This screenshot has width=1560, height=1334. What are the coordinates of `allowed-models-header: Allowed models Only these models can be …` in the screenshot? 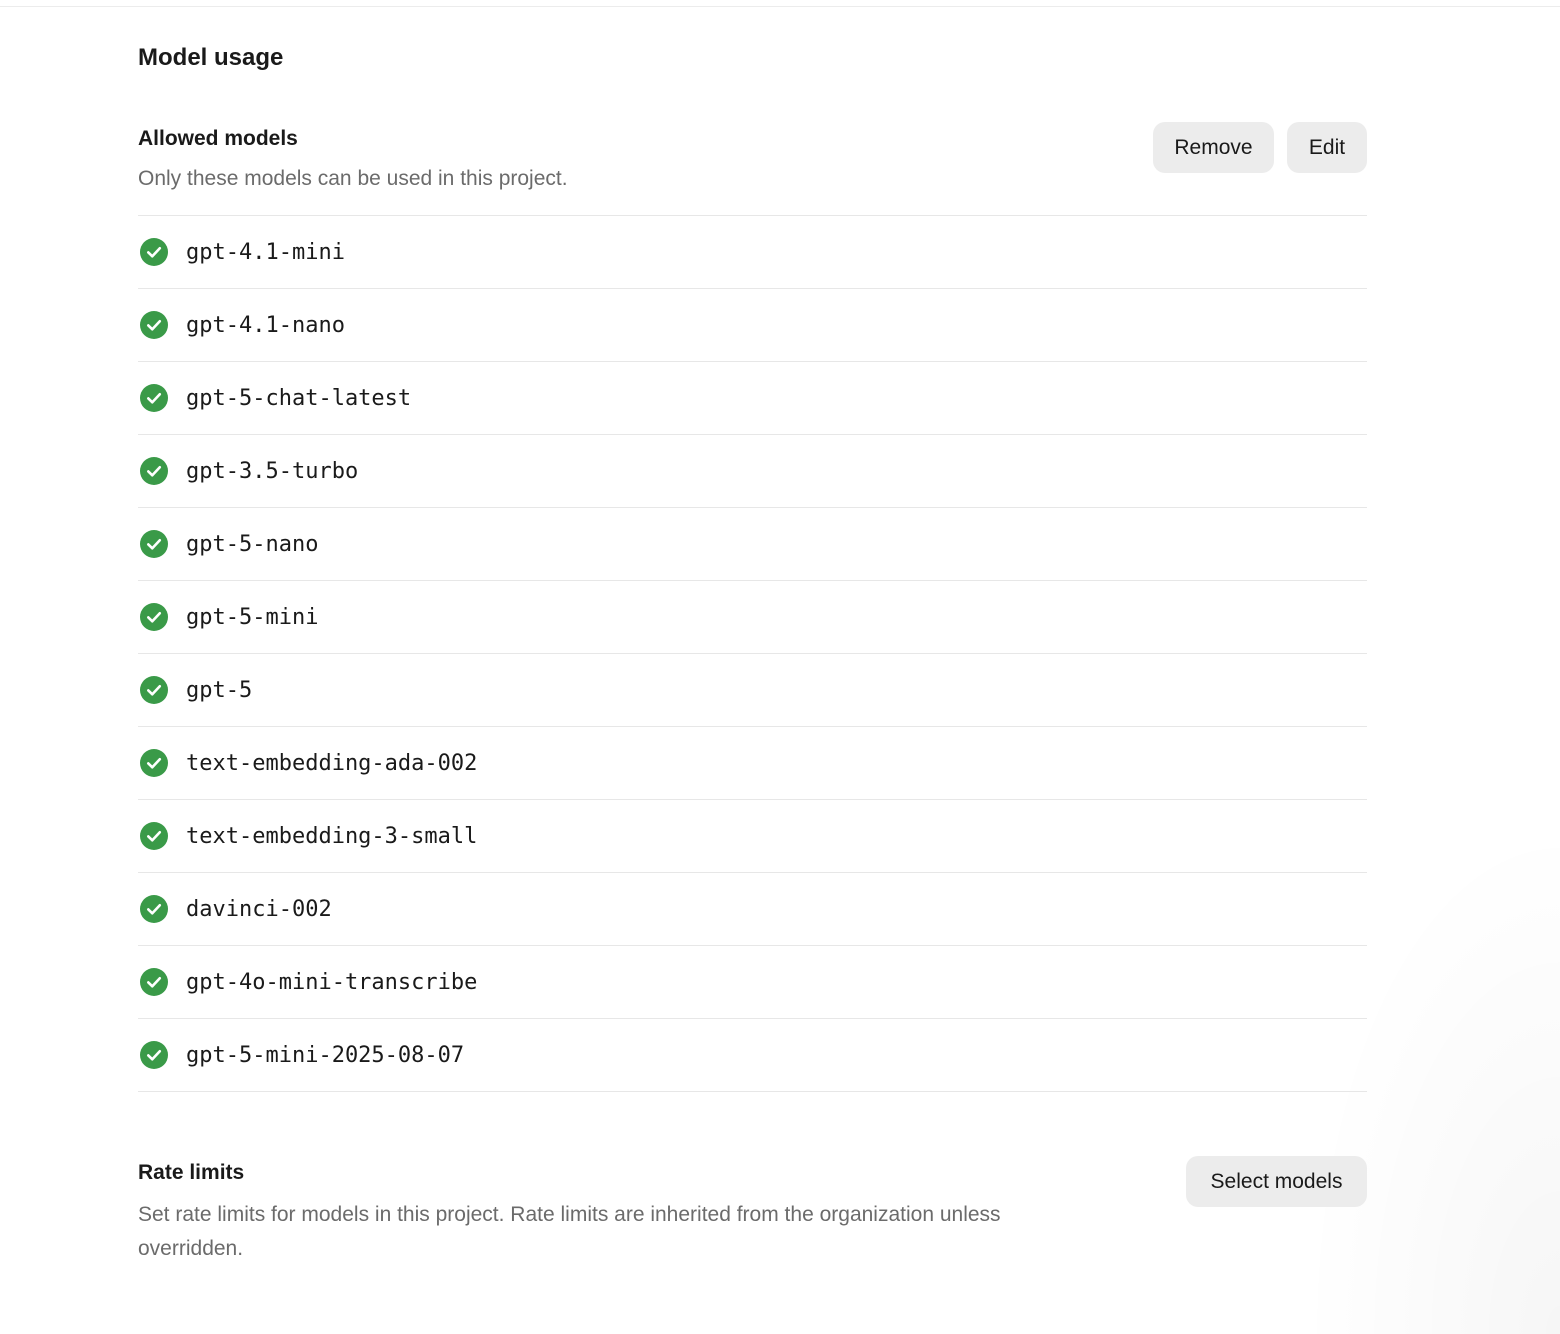 It's located at (752, 168).